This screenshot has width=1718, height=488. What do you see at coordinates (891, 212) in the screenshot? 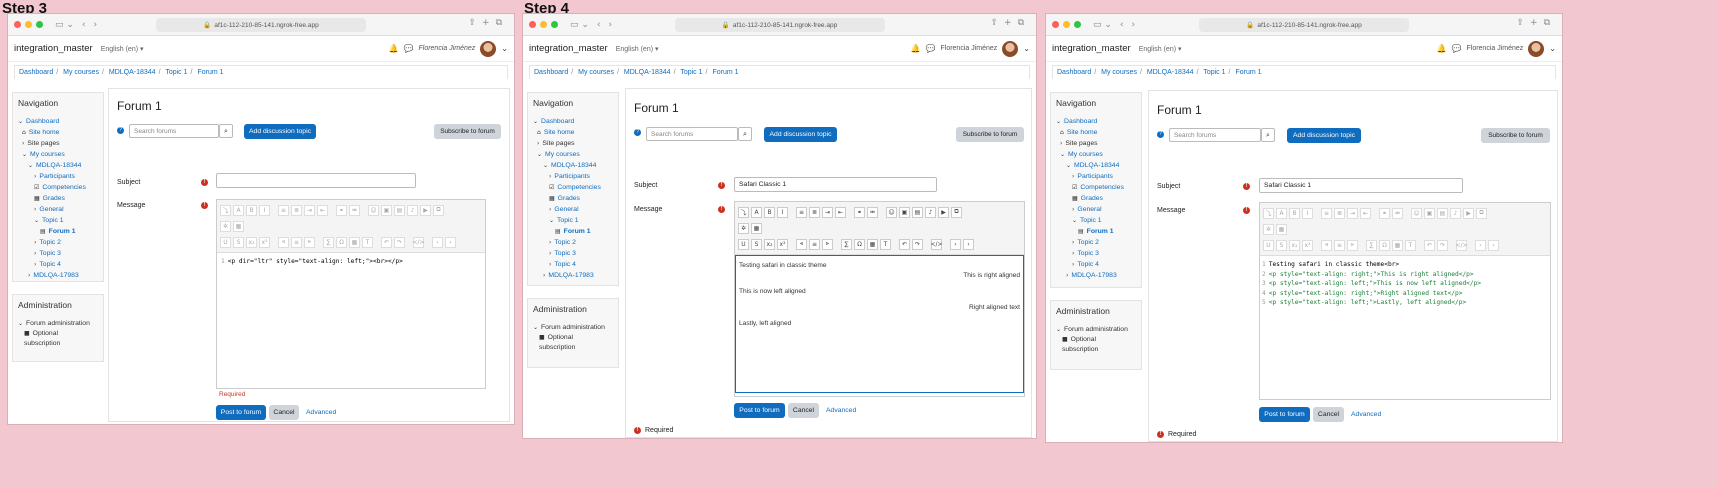
I see `emoji-icon: ☺` at bounding box center [891, 212].